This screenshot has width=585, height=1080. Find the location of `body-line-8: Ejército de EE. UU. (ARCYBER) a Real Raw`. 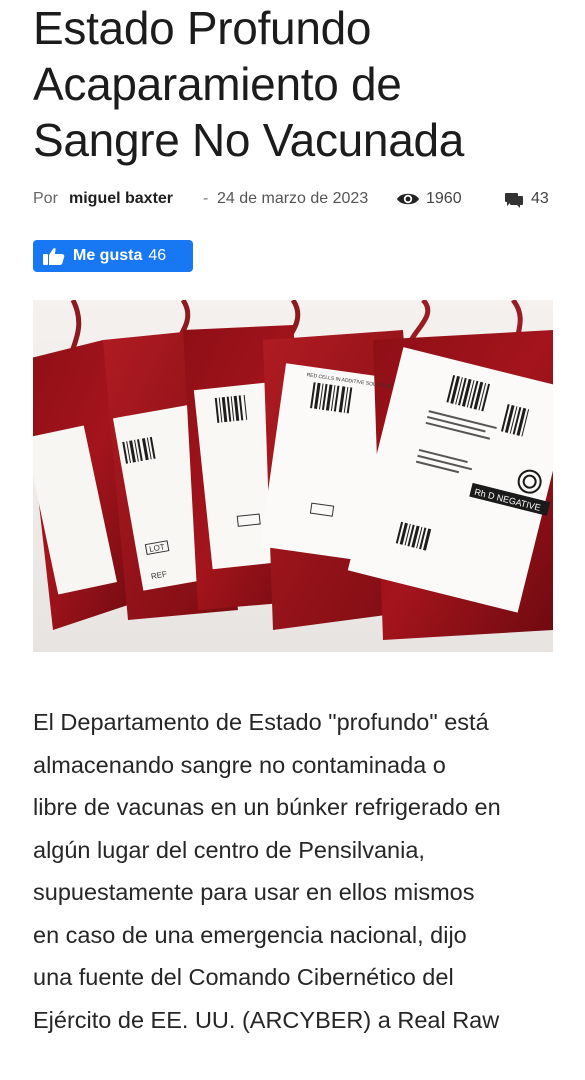

body-line-8: Ejército de EE. UU. (ARCYBER) a Real Raw is located at coordinates (266, 1019).